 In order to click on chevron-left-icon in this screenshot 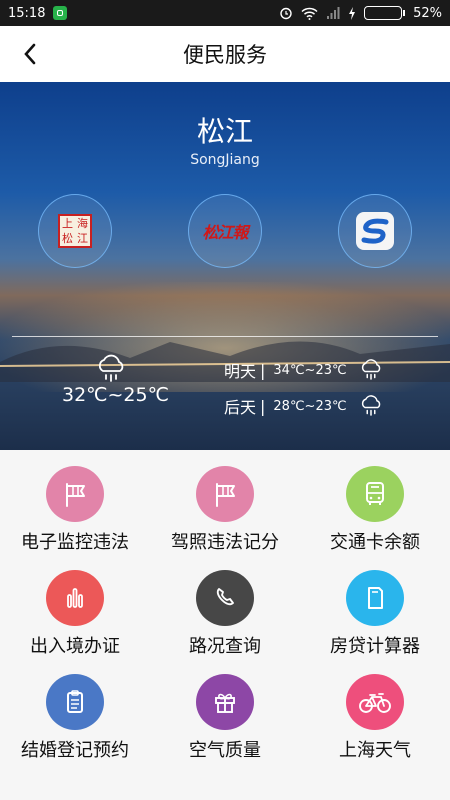, I will do `click(30, 54)`.